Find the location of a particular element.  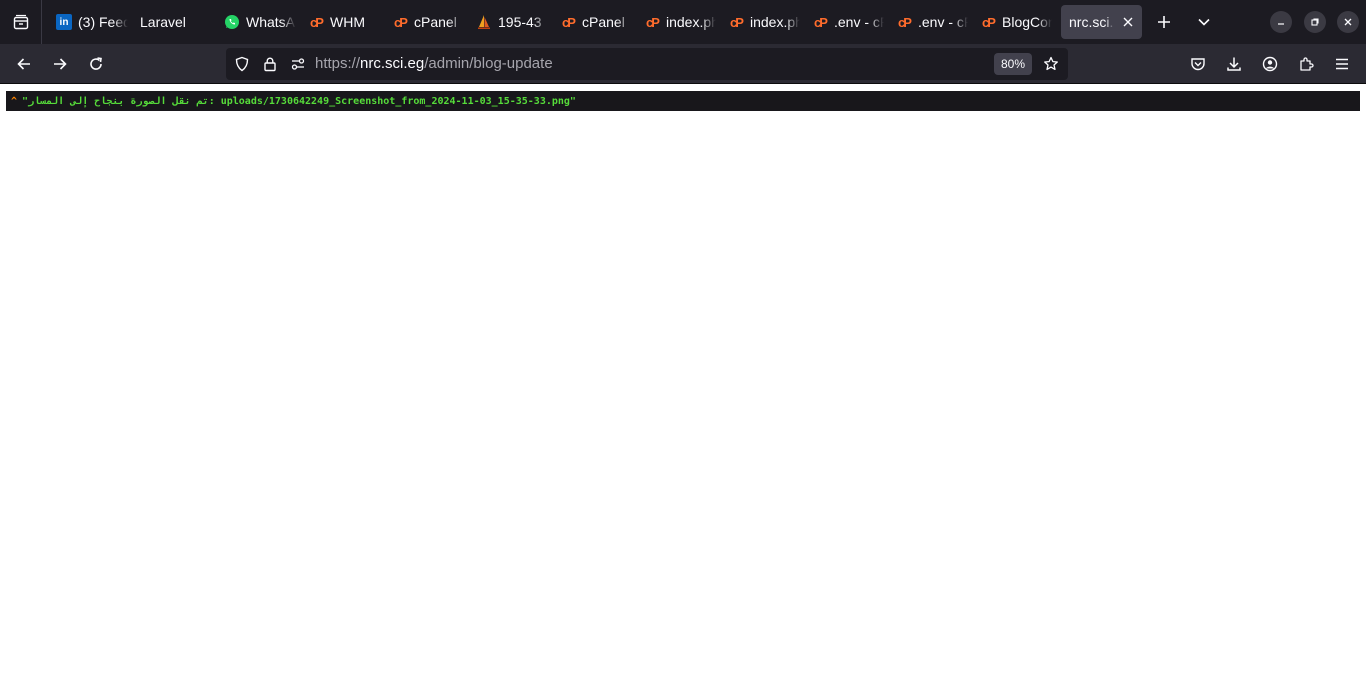

tab-whm: cP WHM is located at coordinates (340, 22).